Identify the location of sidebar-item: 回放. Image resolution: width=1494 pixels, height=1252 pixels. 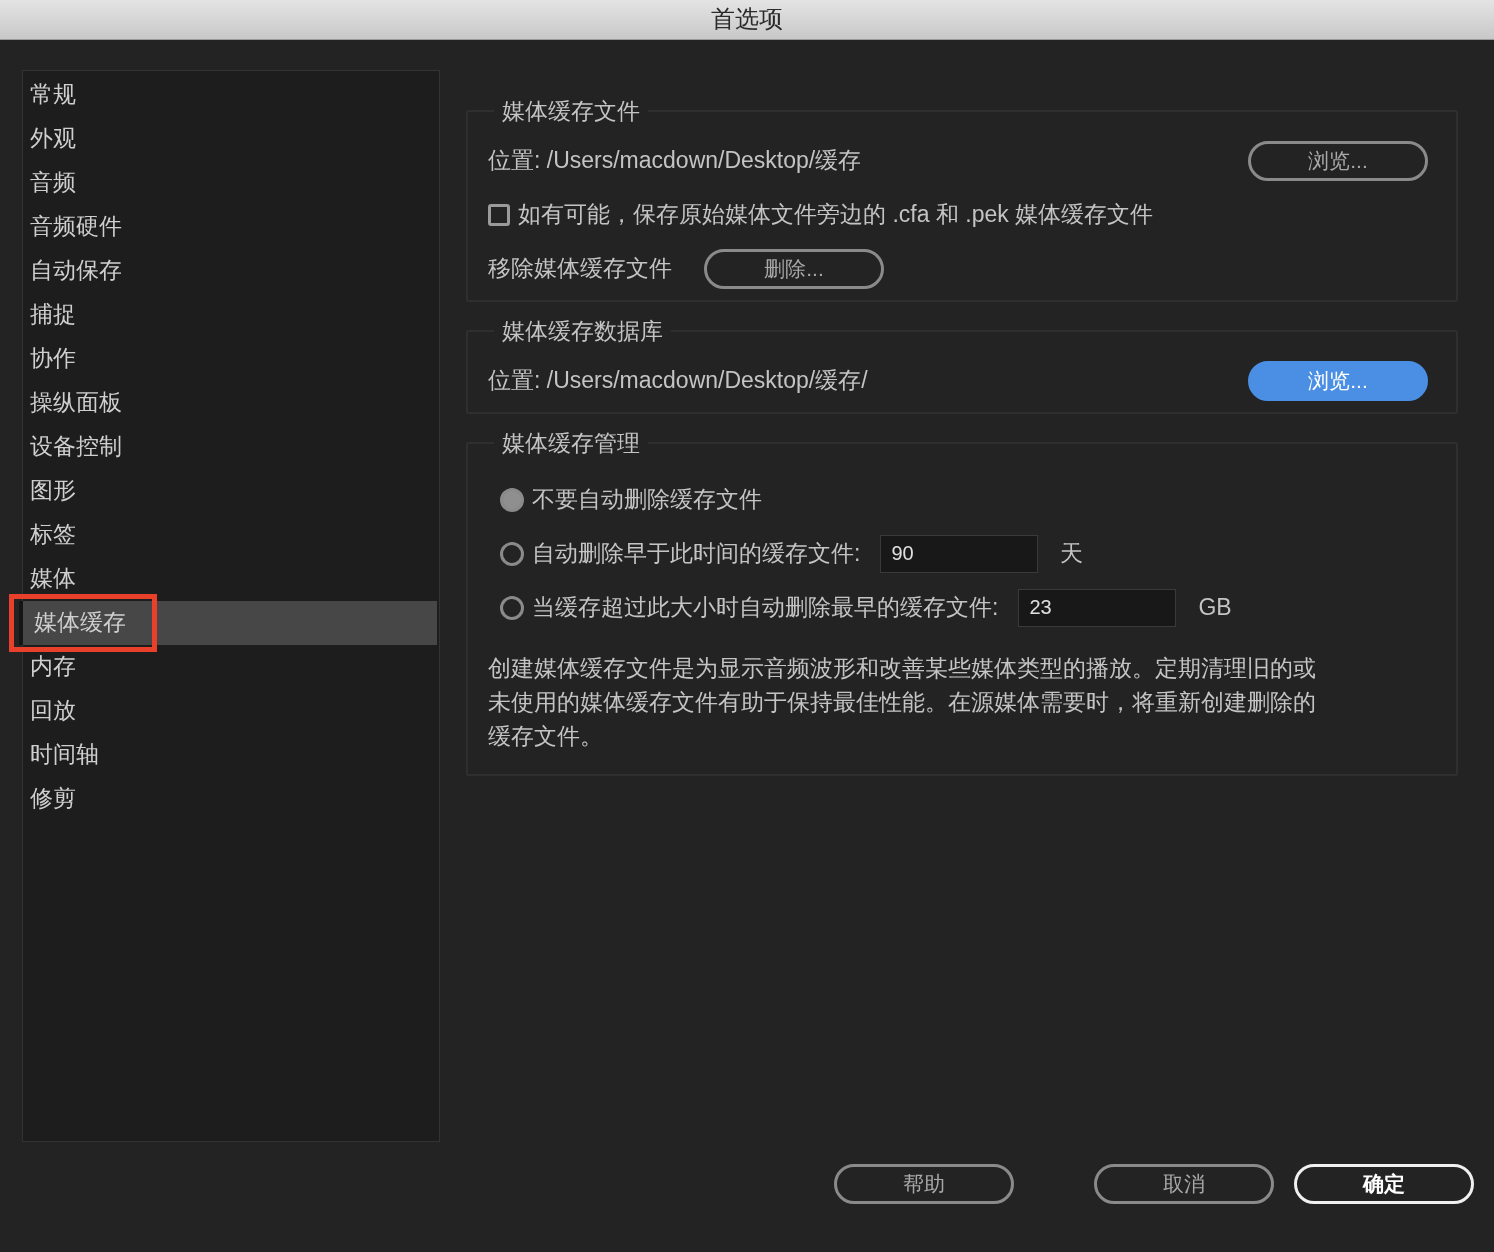
(228, 710).